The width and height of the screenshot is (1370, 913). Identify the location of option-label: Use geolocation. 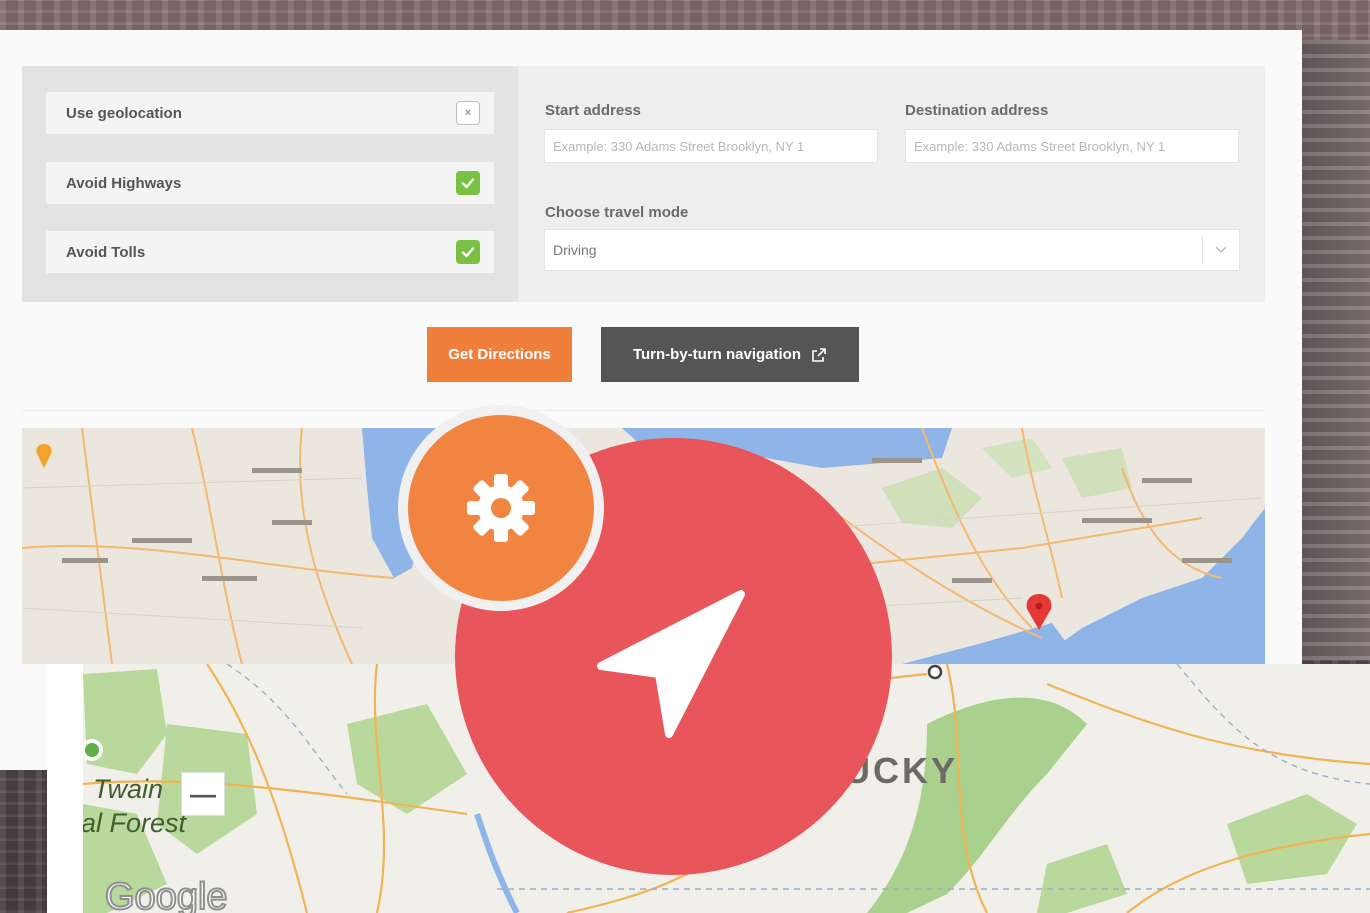
(124, 113).